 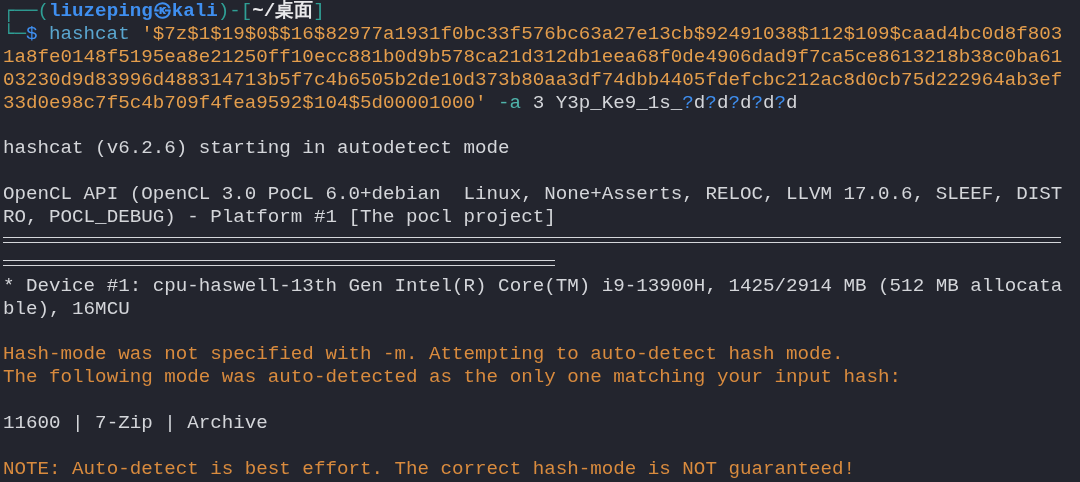 What do you see at coordinates (538, 103) in the screenshot?
I see `terminal-text: 3` at bounding box center [538, 103].